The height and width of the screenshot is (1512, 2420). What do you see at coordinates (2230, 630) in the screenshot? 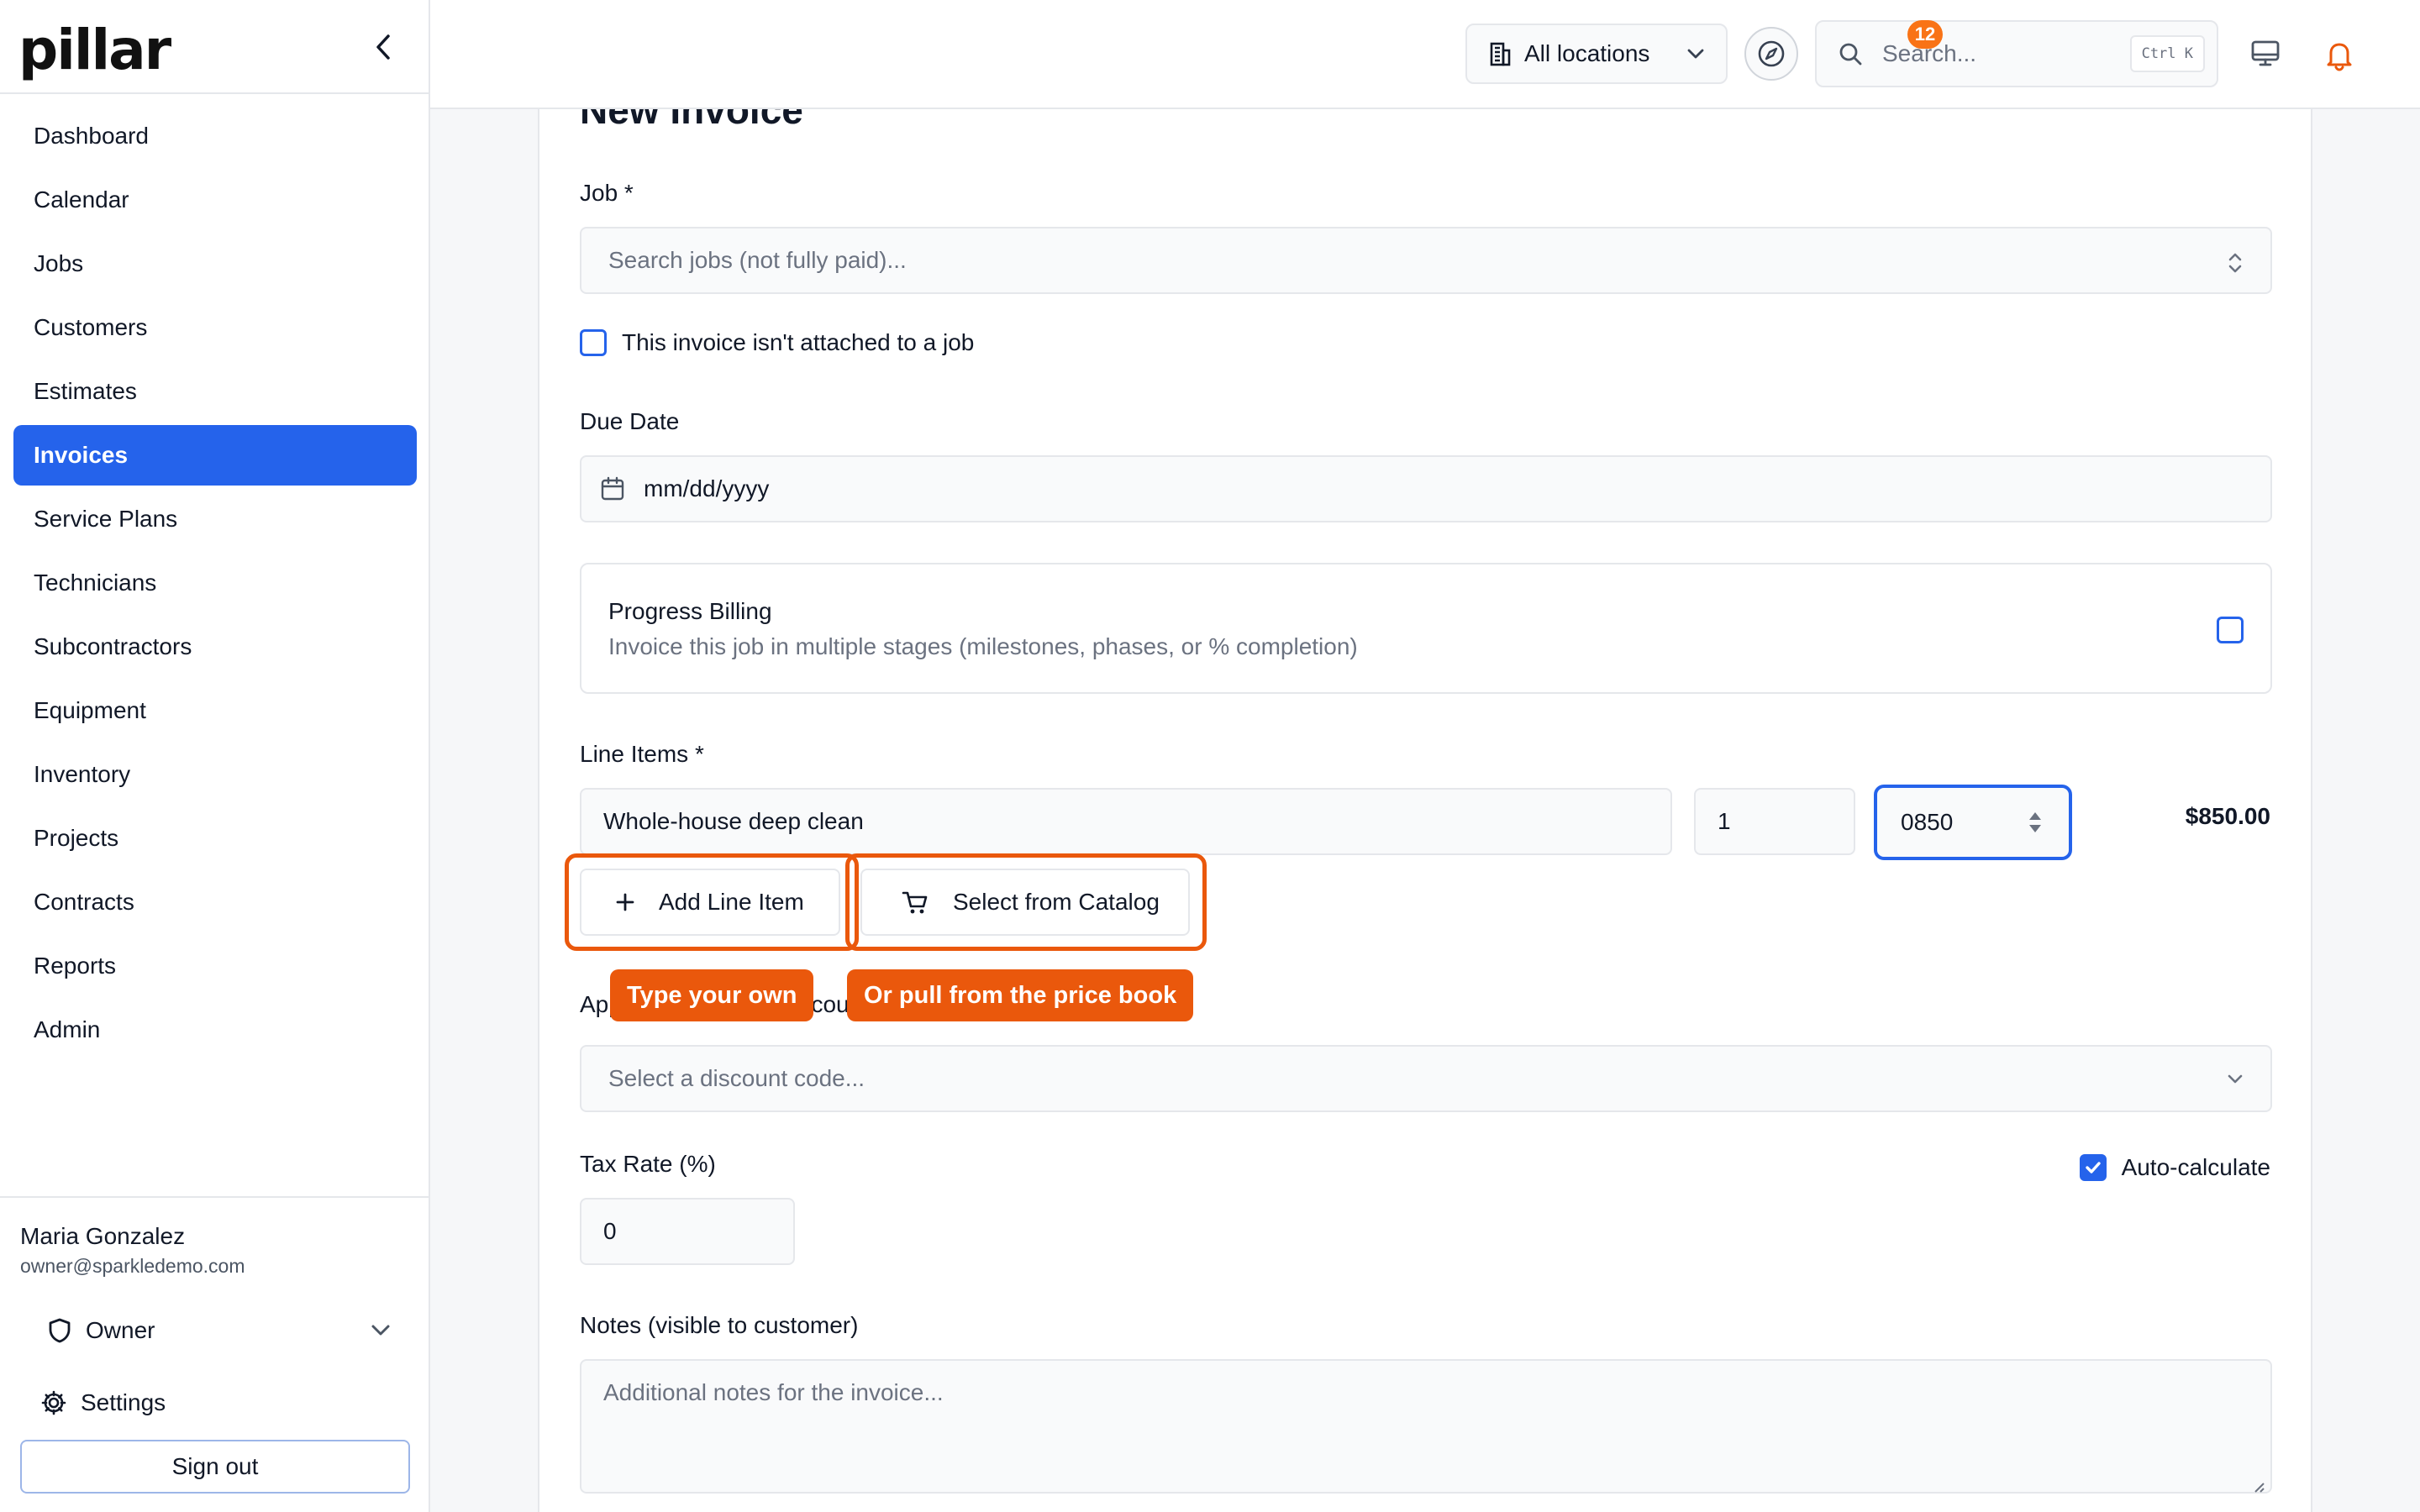
I see `progress-billing-checkbox` at bounding box center [2230, 630].